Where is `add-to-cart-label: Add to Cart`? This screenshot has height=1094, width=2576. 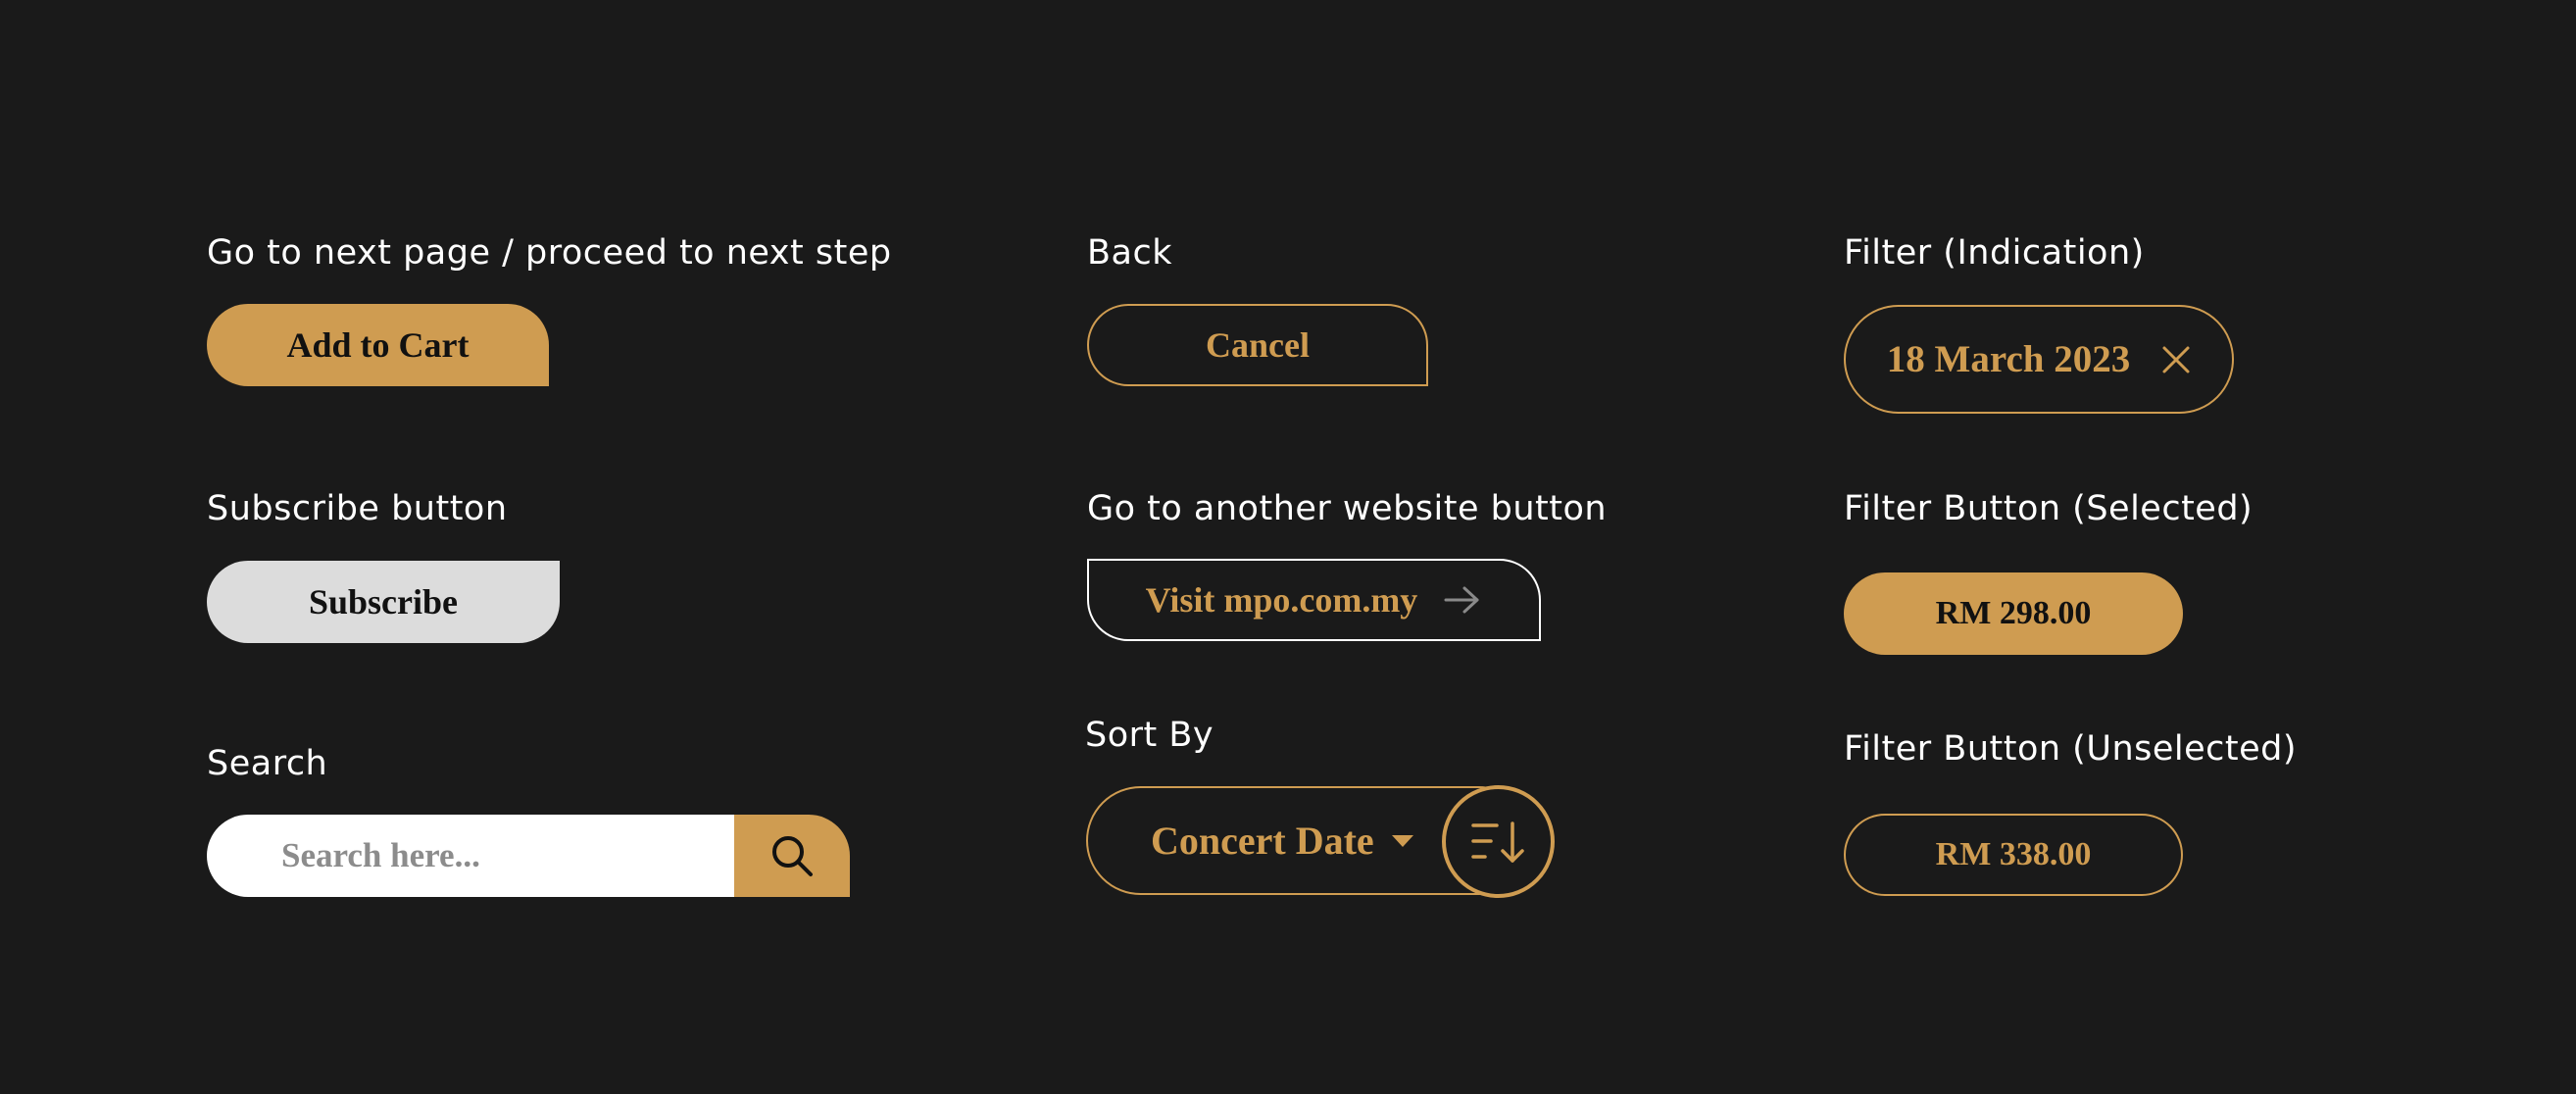
add-to-cart-label: Add to Cart is located at coordinates (378, 345).